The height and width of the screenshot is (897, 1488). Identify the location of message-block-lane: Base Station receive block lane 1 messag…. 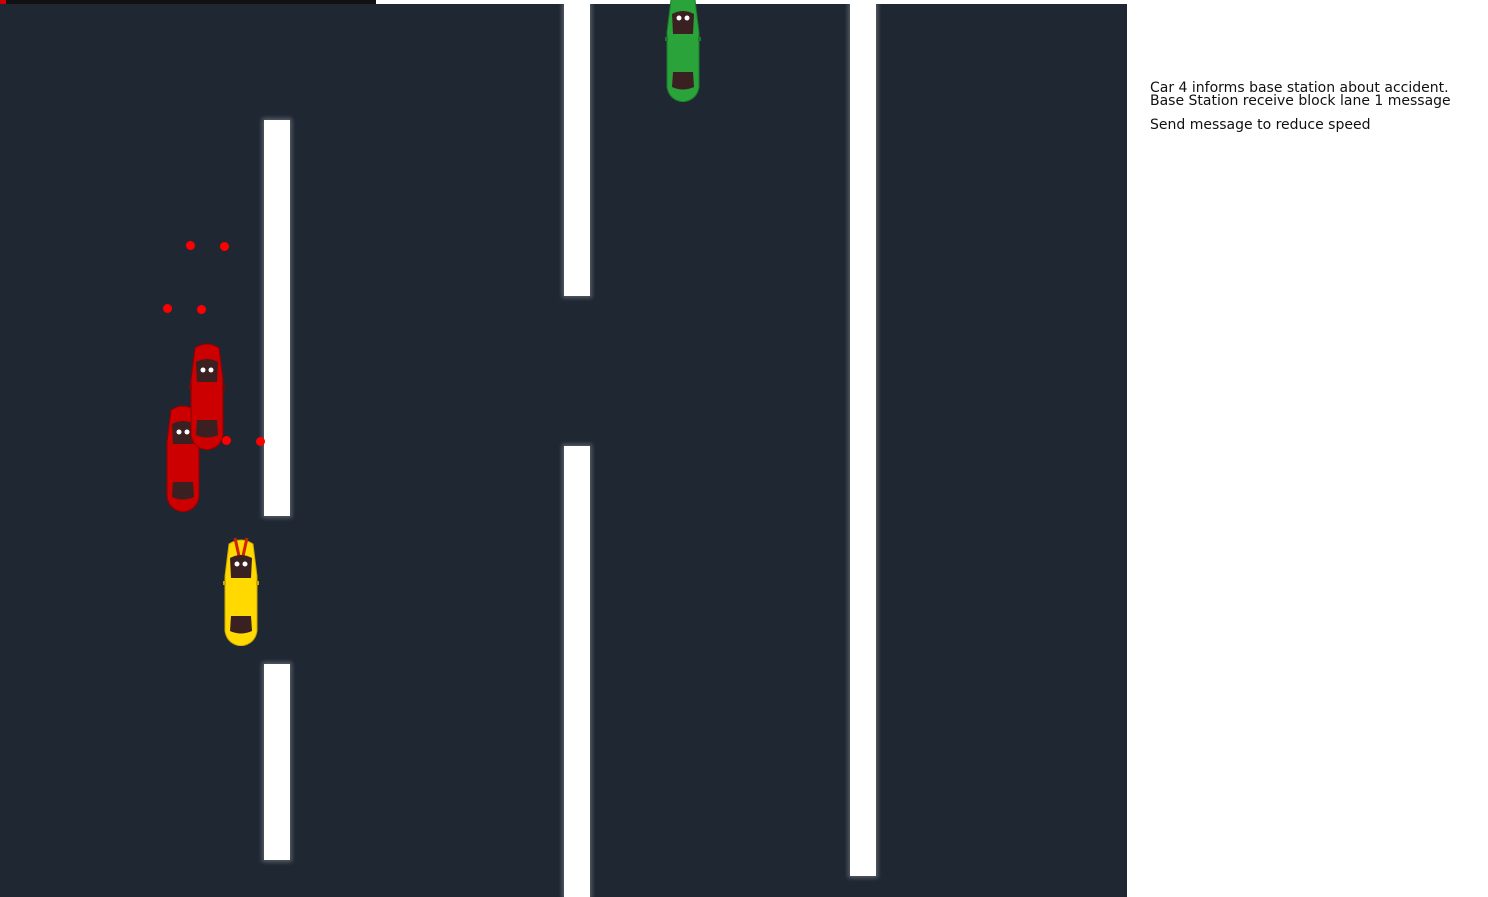
(1300, 101).